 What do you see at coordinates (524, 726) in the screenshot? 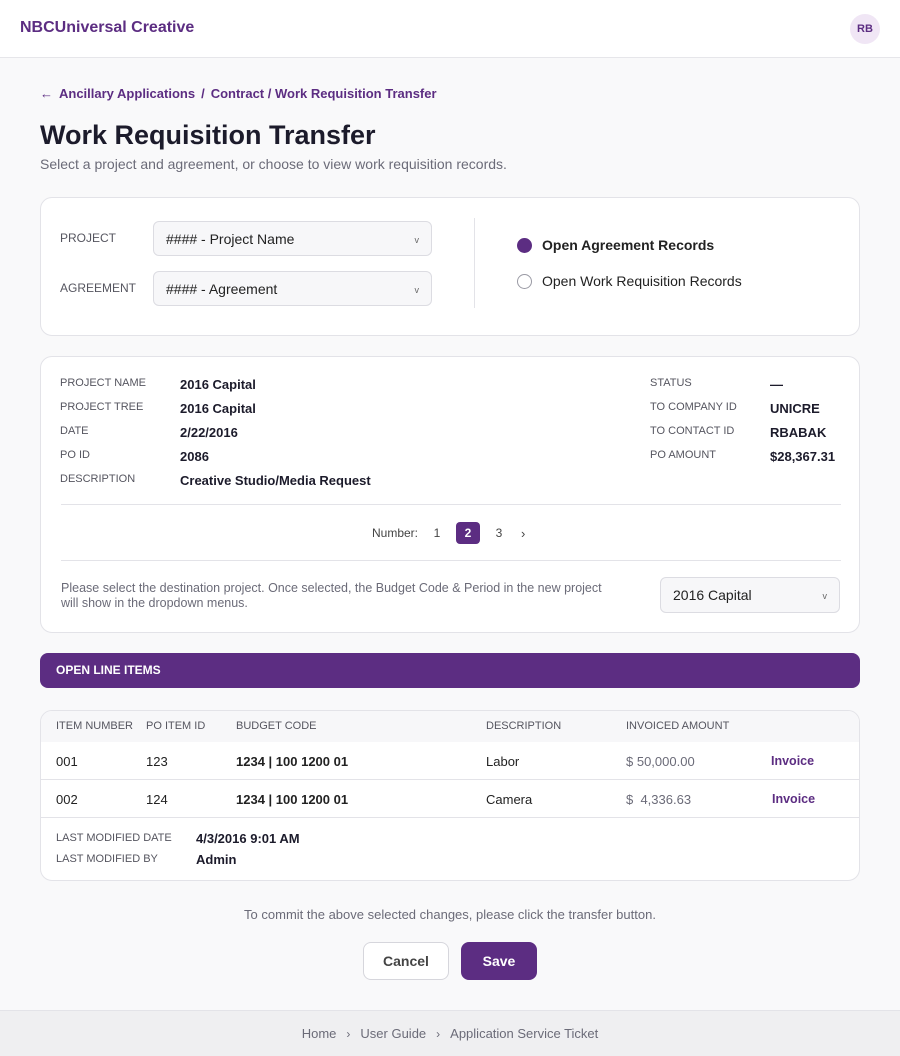
I see `column-header: DESCRIPTION` at bounding box center [524, 726].